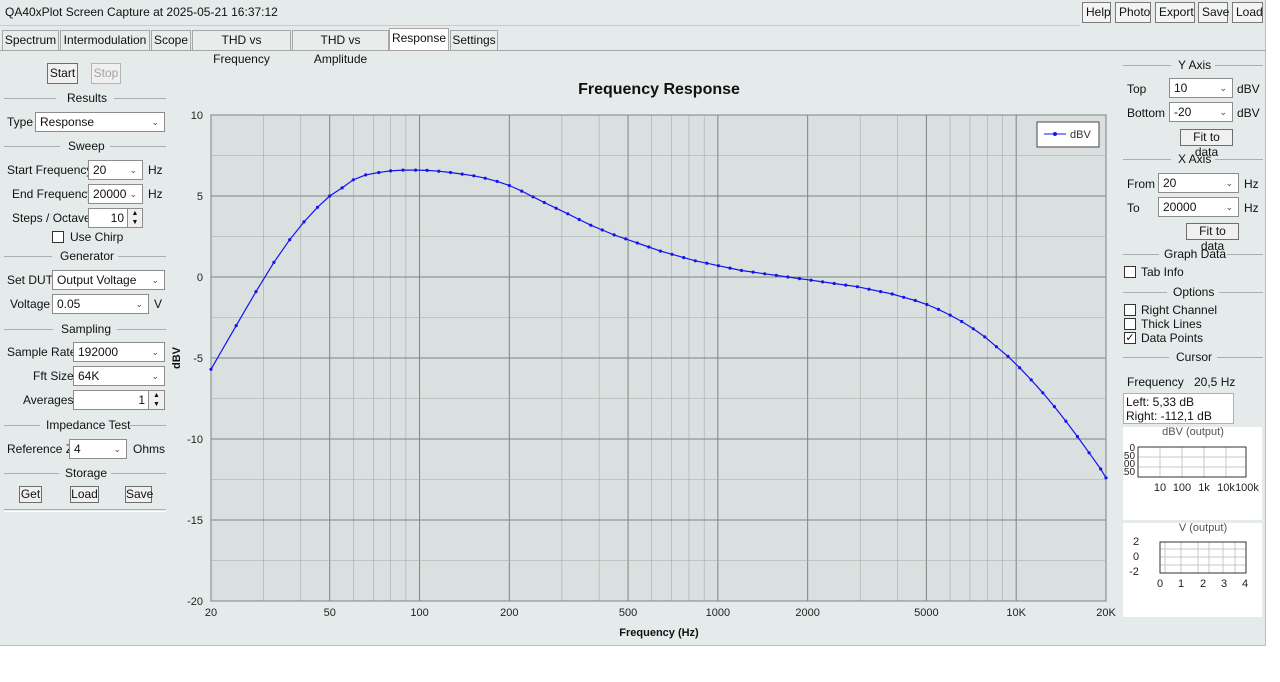 The width and height of the screenshot is (1280, 682). I want to click on averages-input: 1, so click(111, 400).